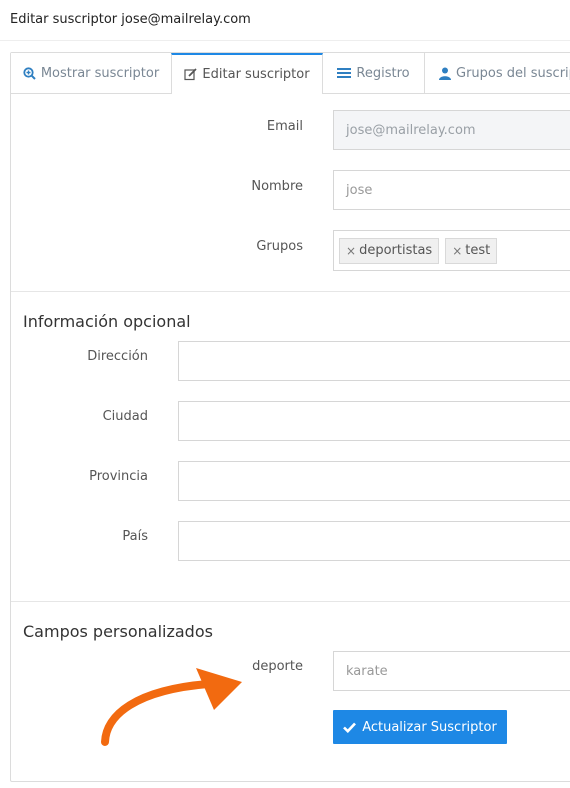 This screenshot has width=570, height=788. What do you see at coordinates (451, 190) in the screenshot?
I see `nombre-field: jose` at bounding box center [451, 190].